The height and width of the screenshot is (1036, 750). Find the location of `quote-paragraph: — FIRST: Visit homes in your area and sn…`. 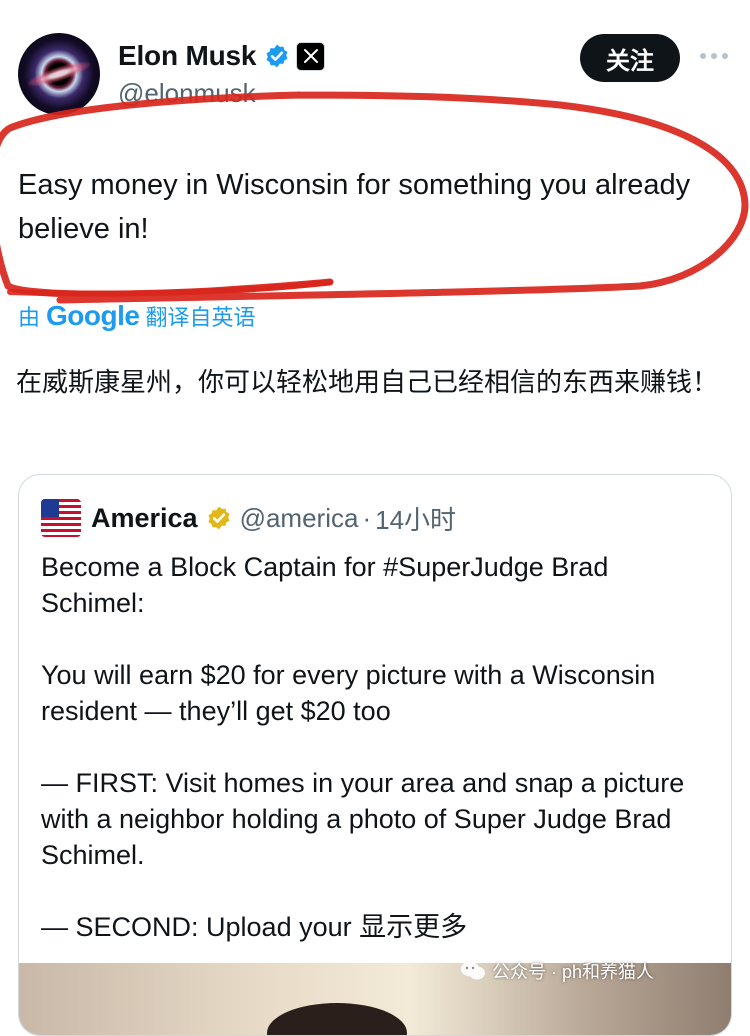

quote-paragraph: — FIRST: Visit homes in your area and sn… is located at coordinates (363, 819).